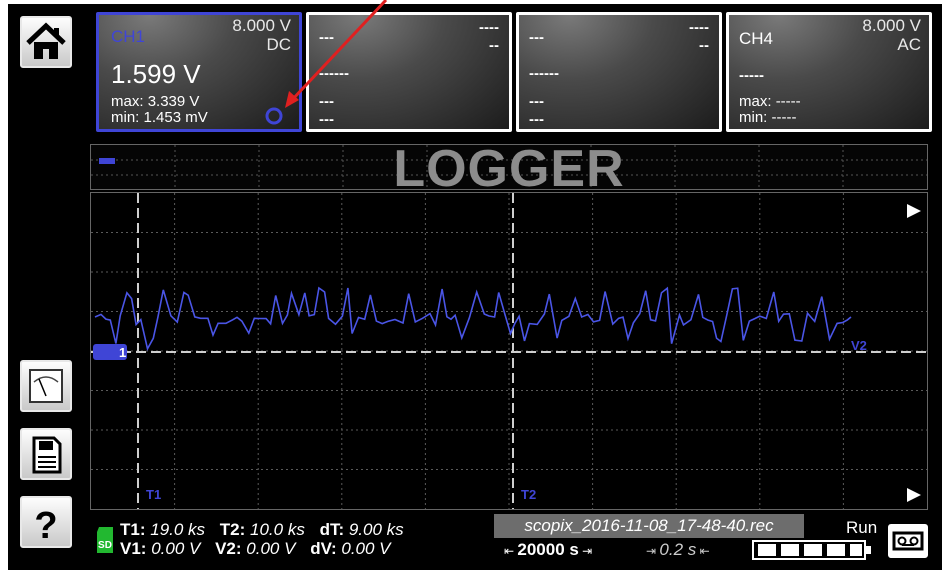  What do you see at coordinates (271, 548) in the screenshot?
I see `v2-value: 0.00 V` at bounding box center [271, 548].